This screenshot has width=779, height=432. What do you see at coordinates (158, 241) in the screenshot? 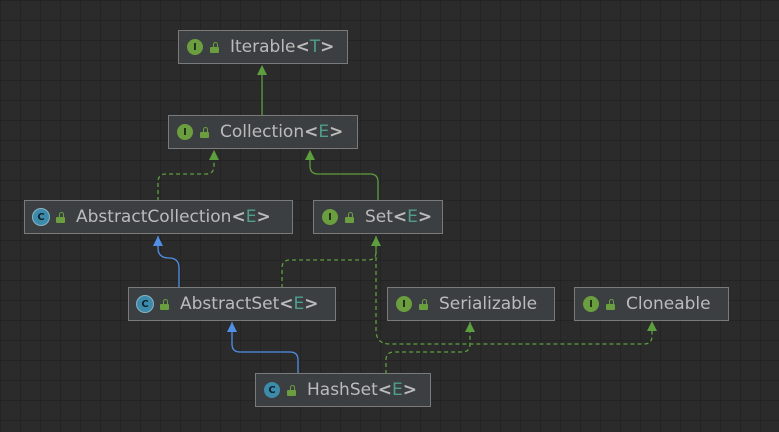
I see `arrowhead-abstractcollection` at bounding box center [158, 241].